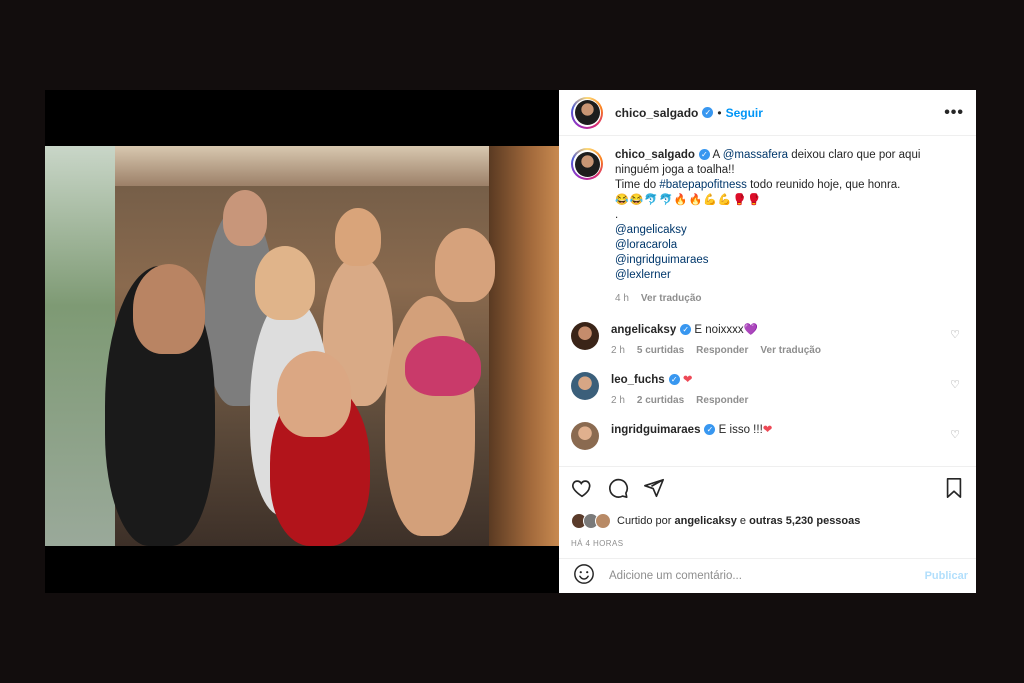  What do you see at coordinates (603, 521) in the screenshot?
I see `liker-avatar` at bounding box center [603, 521].